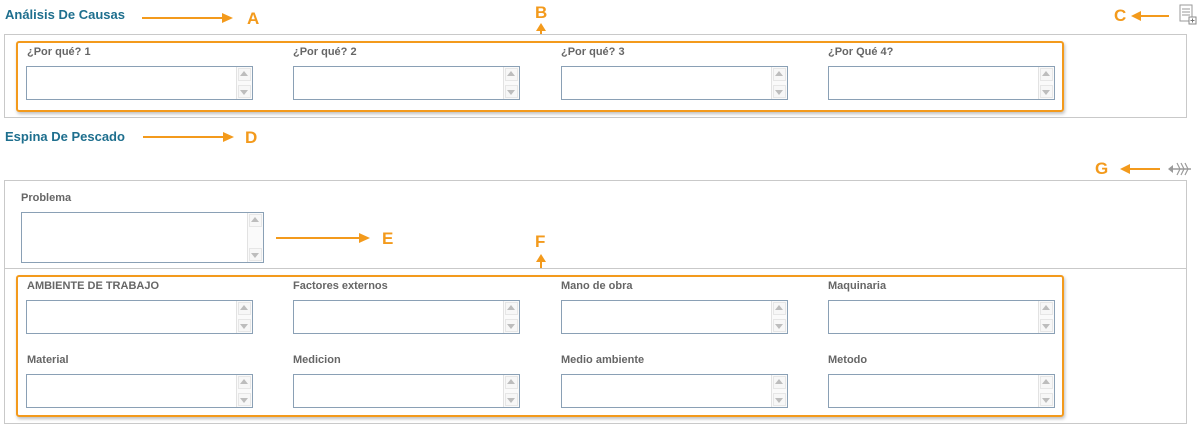 The height and width of the screenshot is (432, 1198). Describe the element at coordinates (251, 137) in the screenshot. I see `annotation-label-d: D` at that location.